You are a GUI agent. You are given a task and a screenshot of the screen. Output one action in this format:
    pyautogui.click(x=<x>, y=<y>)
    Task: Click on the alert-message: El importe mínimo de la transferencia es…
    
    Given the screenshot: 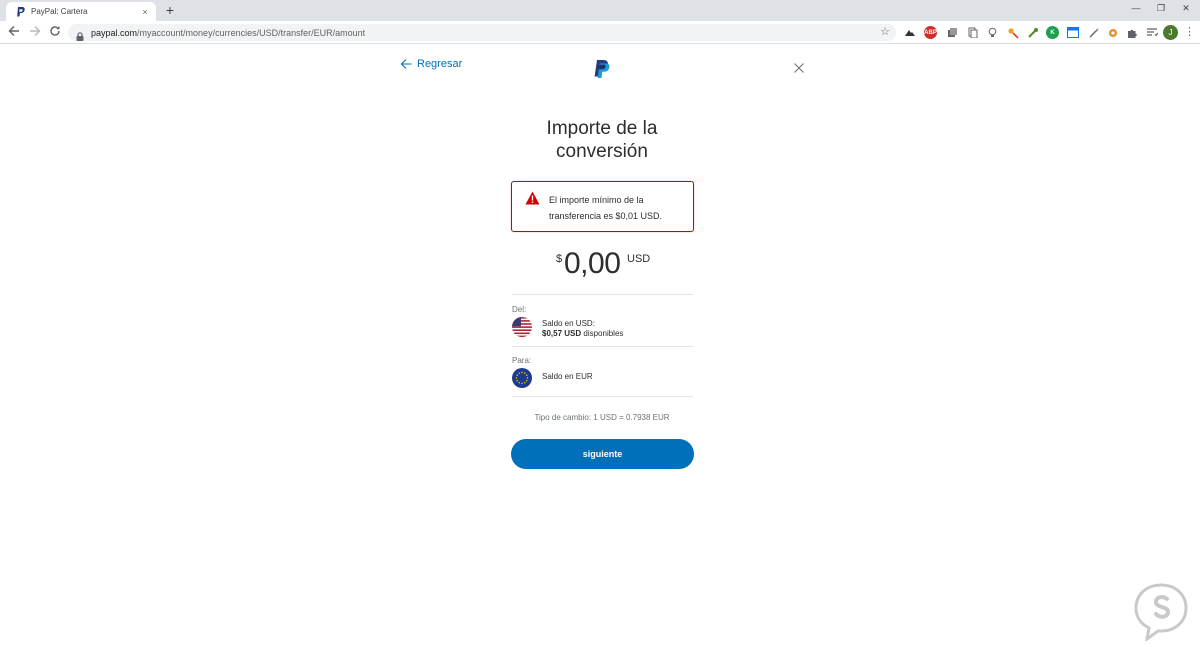 What is the action you would take?
    pyautogui.click(x=606, y=208)
    